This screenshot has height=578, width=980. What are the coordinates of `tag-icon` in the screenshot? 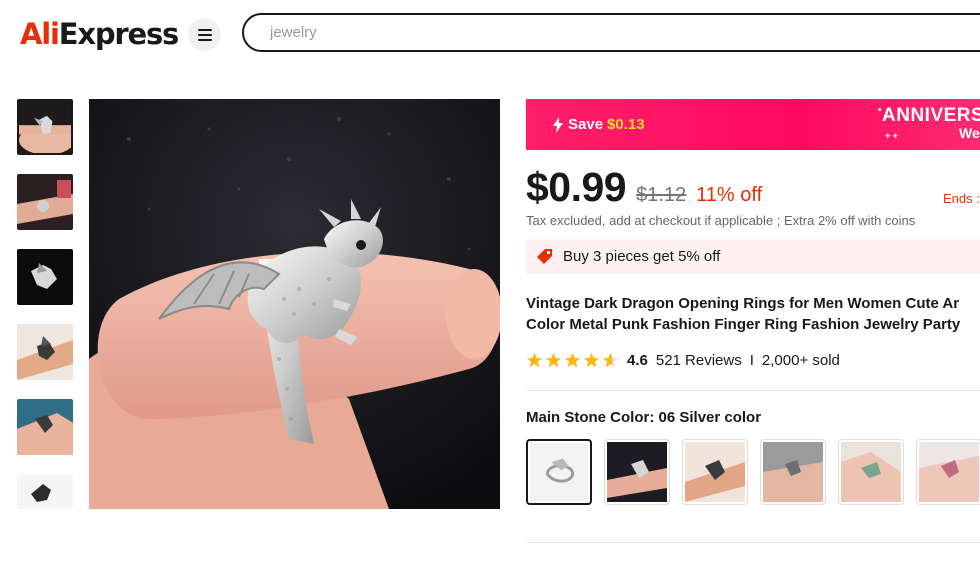 It's located at (544, 256).